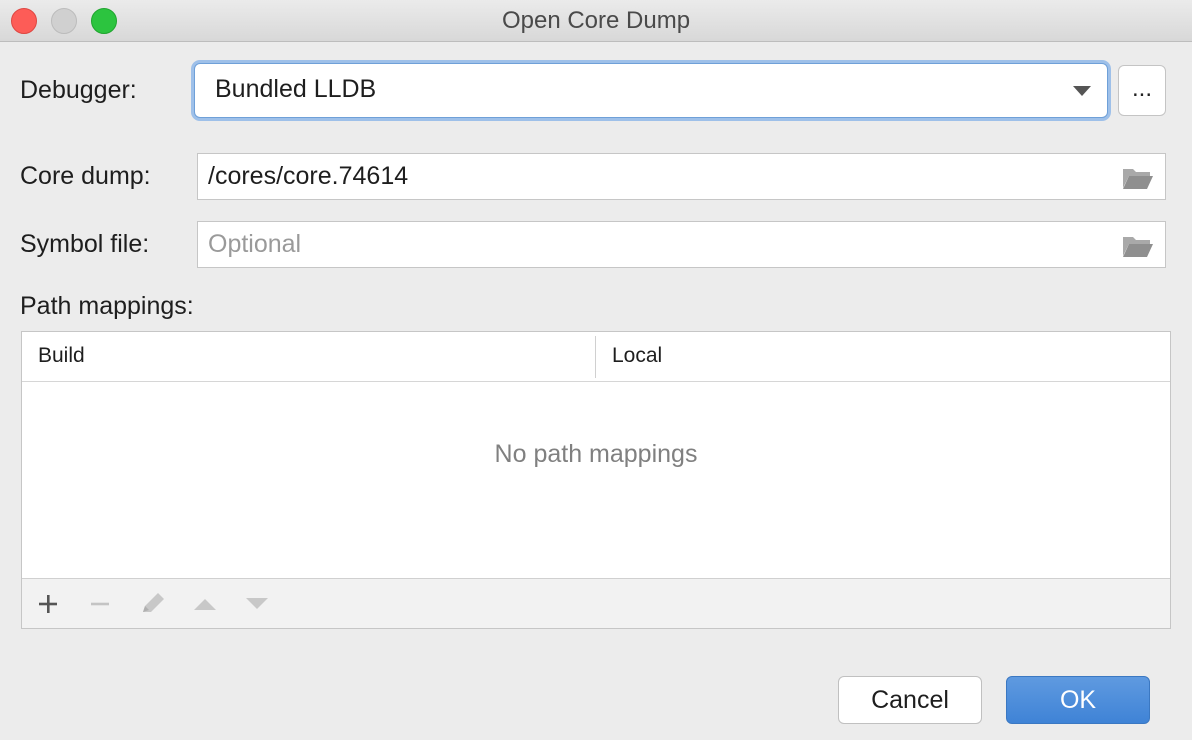 Image resolution: width=1192 pixels, height=740 pixels. I want to click on add-icon, so click(48, 604).